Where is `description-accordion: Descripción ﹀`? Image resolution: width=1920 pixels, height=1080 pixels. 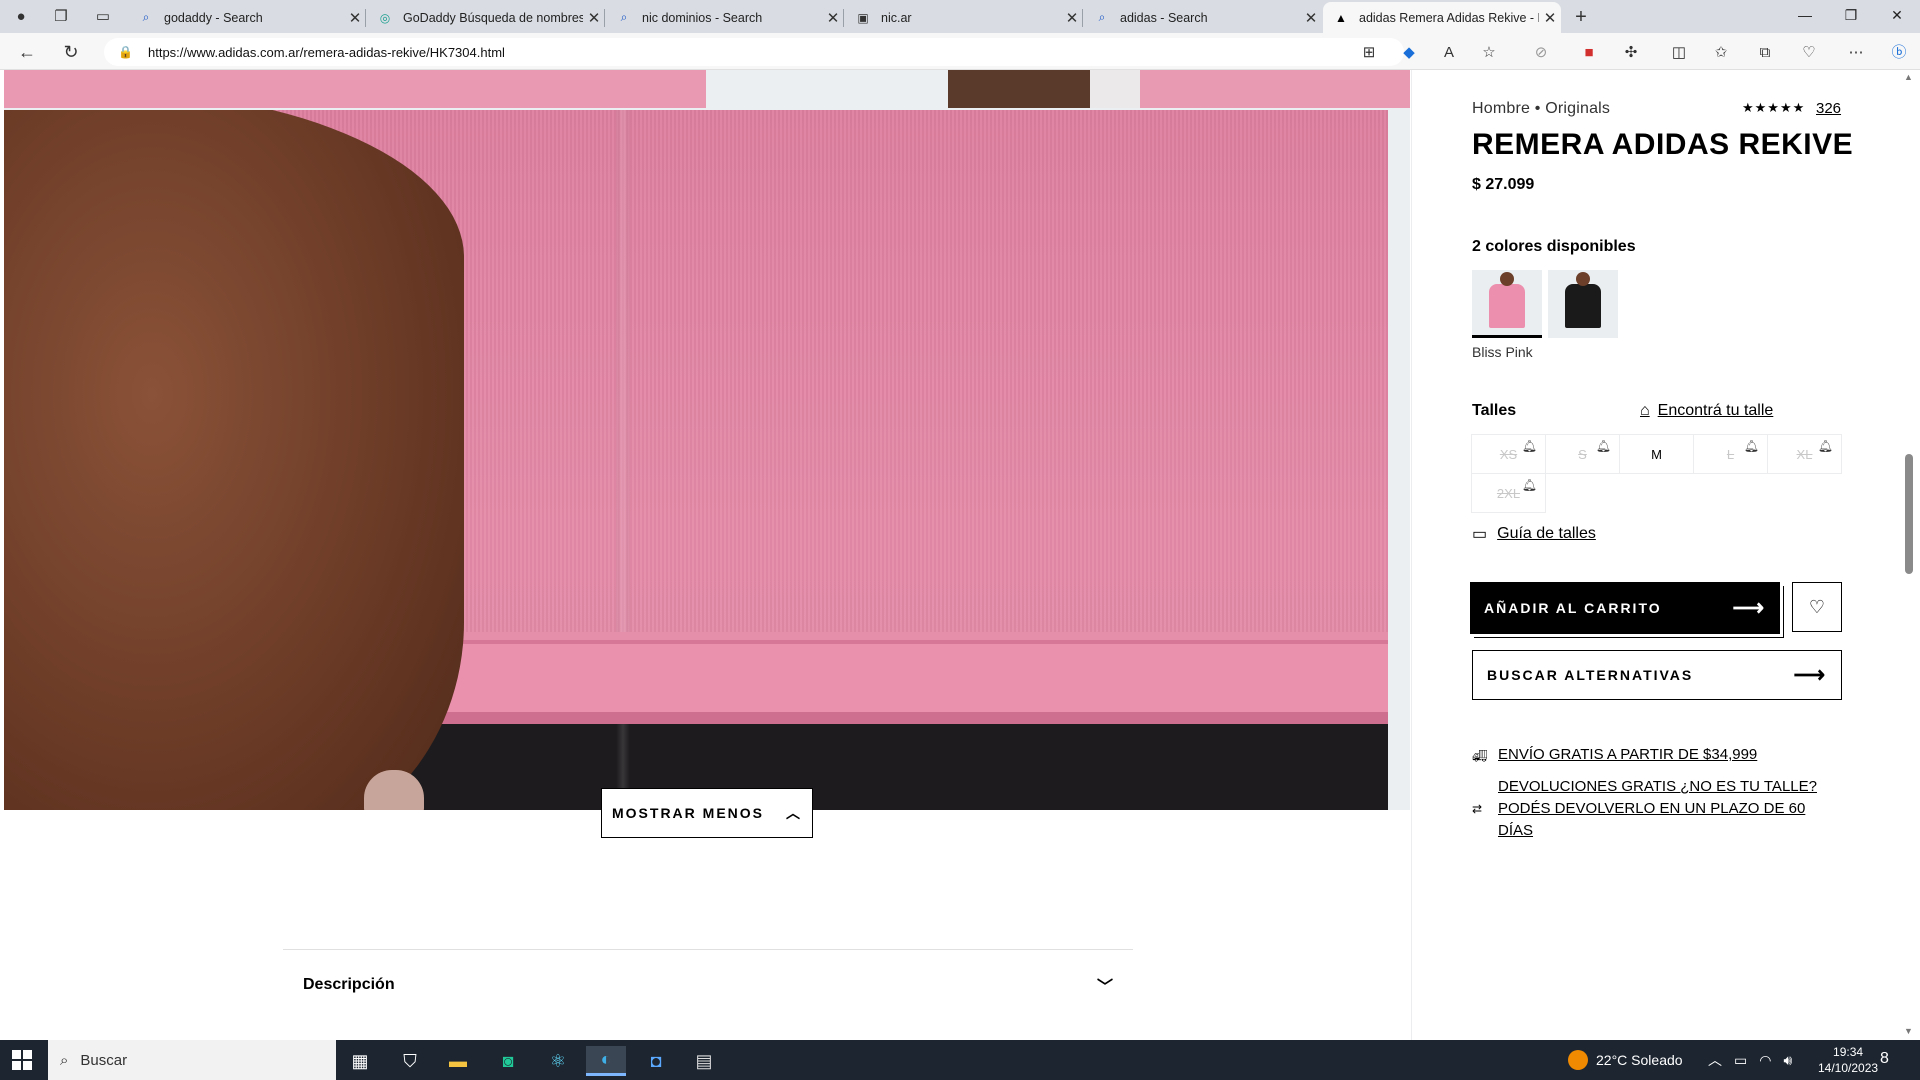
description-accordion: Descripción ﹀ is located at coordinates (708, 985).